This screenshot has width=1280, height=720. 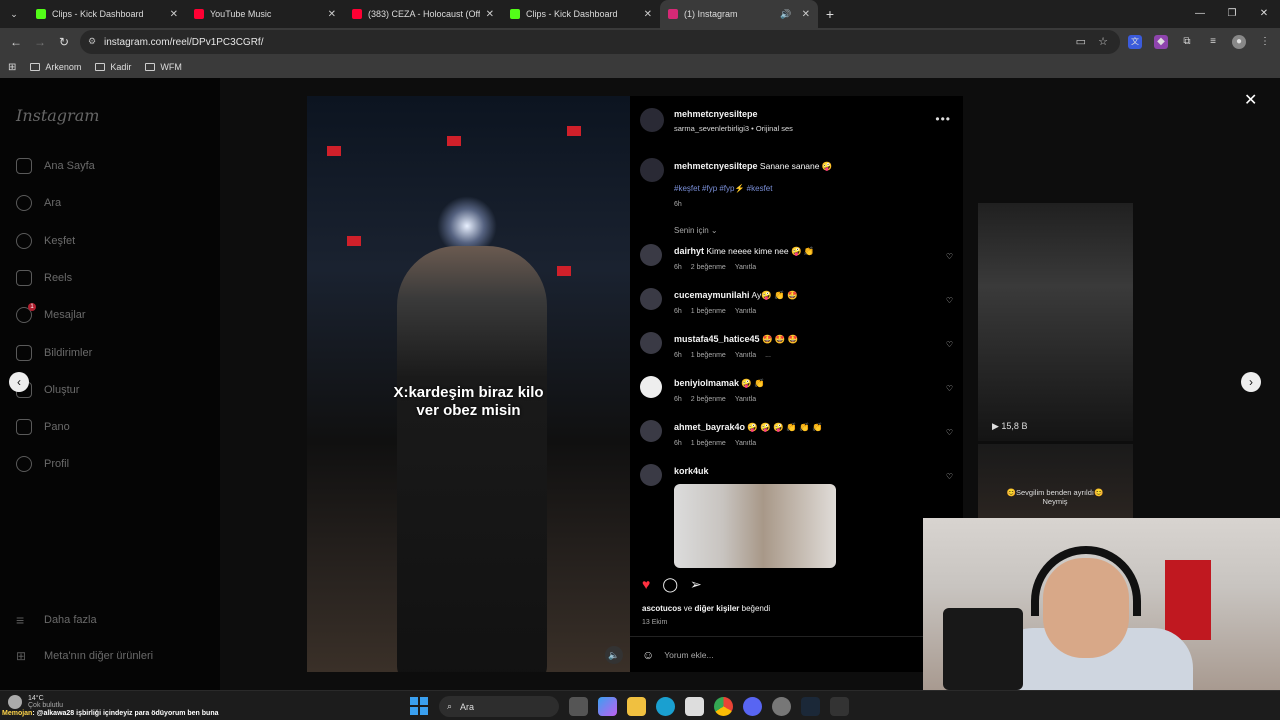 I want to click on reload-icon: ↻, so click(x=64, y=42).